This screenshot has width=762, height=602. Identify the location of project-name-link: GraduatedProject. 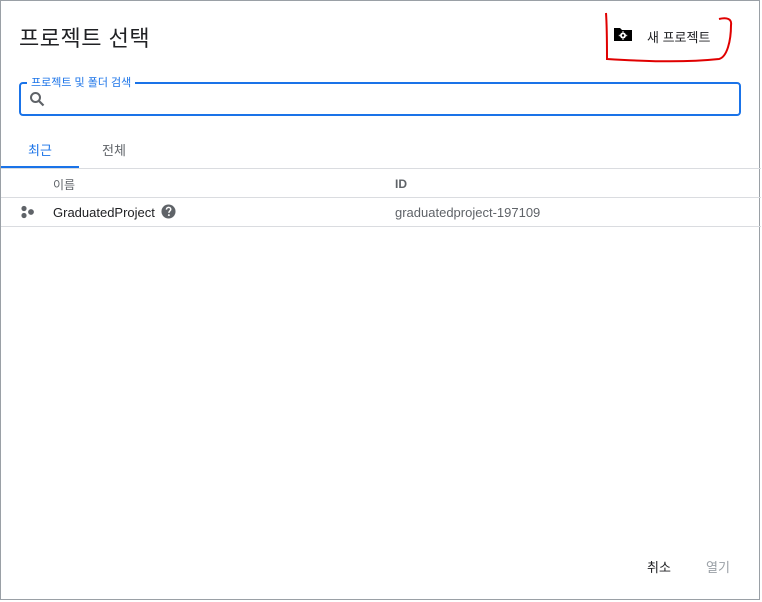
(104, 212).